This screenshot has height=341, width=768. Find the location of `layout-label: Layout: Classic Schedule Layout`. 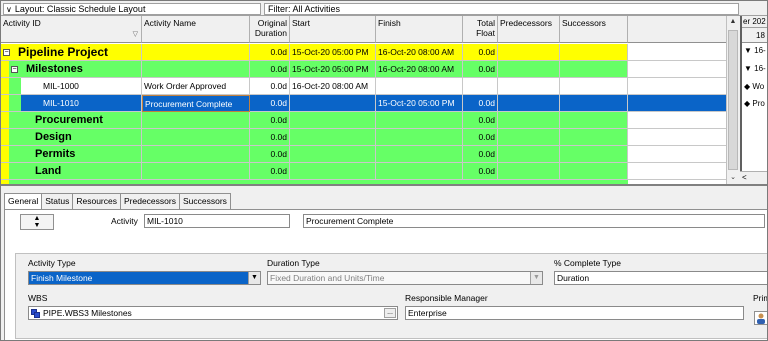

layout-label: Layout: Classic Schedule Layout is located at coordinates (80, 9).